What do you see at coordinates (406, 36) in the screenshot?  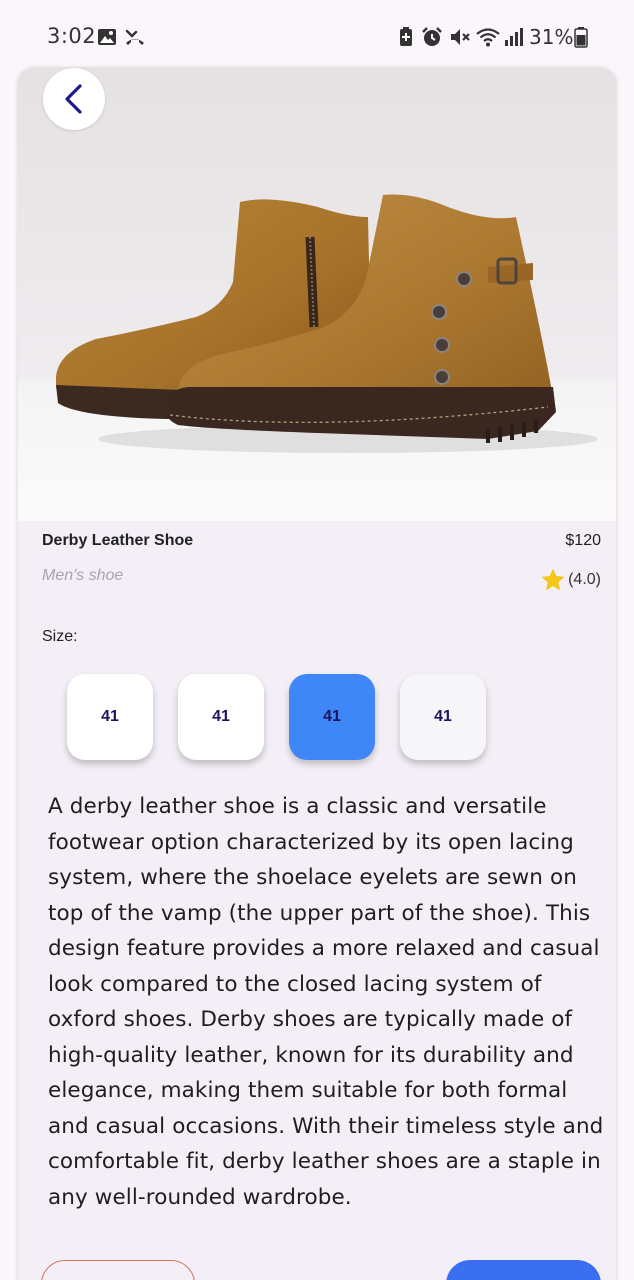 I see `battery-saver-icon` at bounding box center [406, 36].